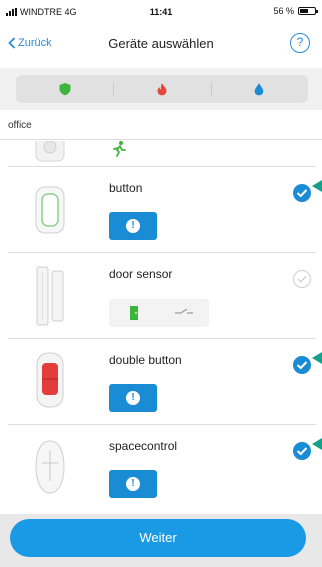 The width and height of the screenshot is (322, 567). I want to click on filter-bar, so click(161, 89).